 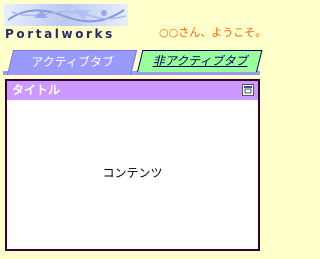 I want to click on window-icon, so click(x=248, y=90).